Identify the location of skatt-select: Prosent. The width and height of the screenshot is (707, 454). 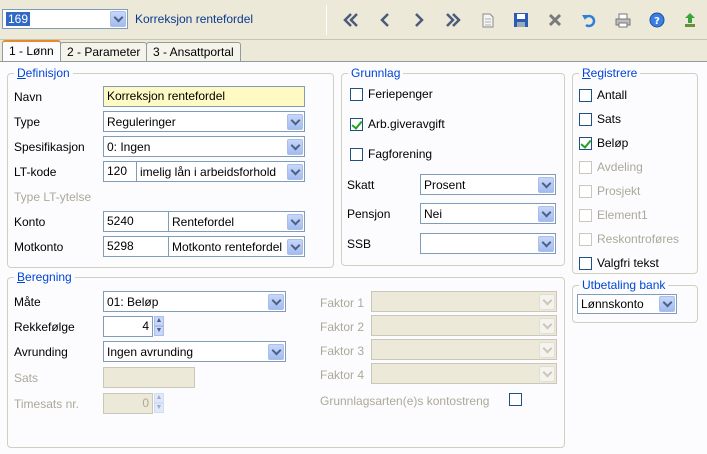
(488, 184).